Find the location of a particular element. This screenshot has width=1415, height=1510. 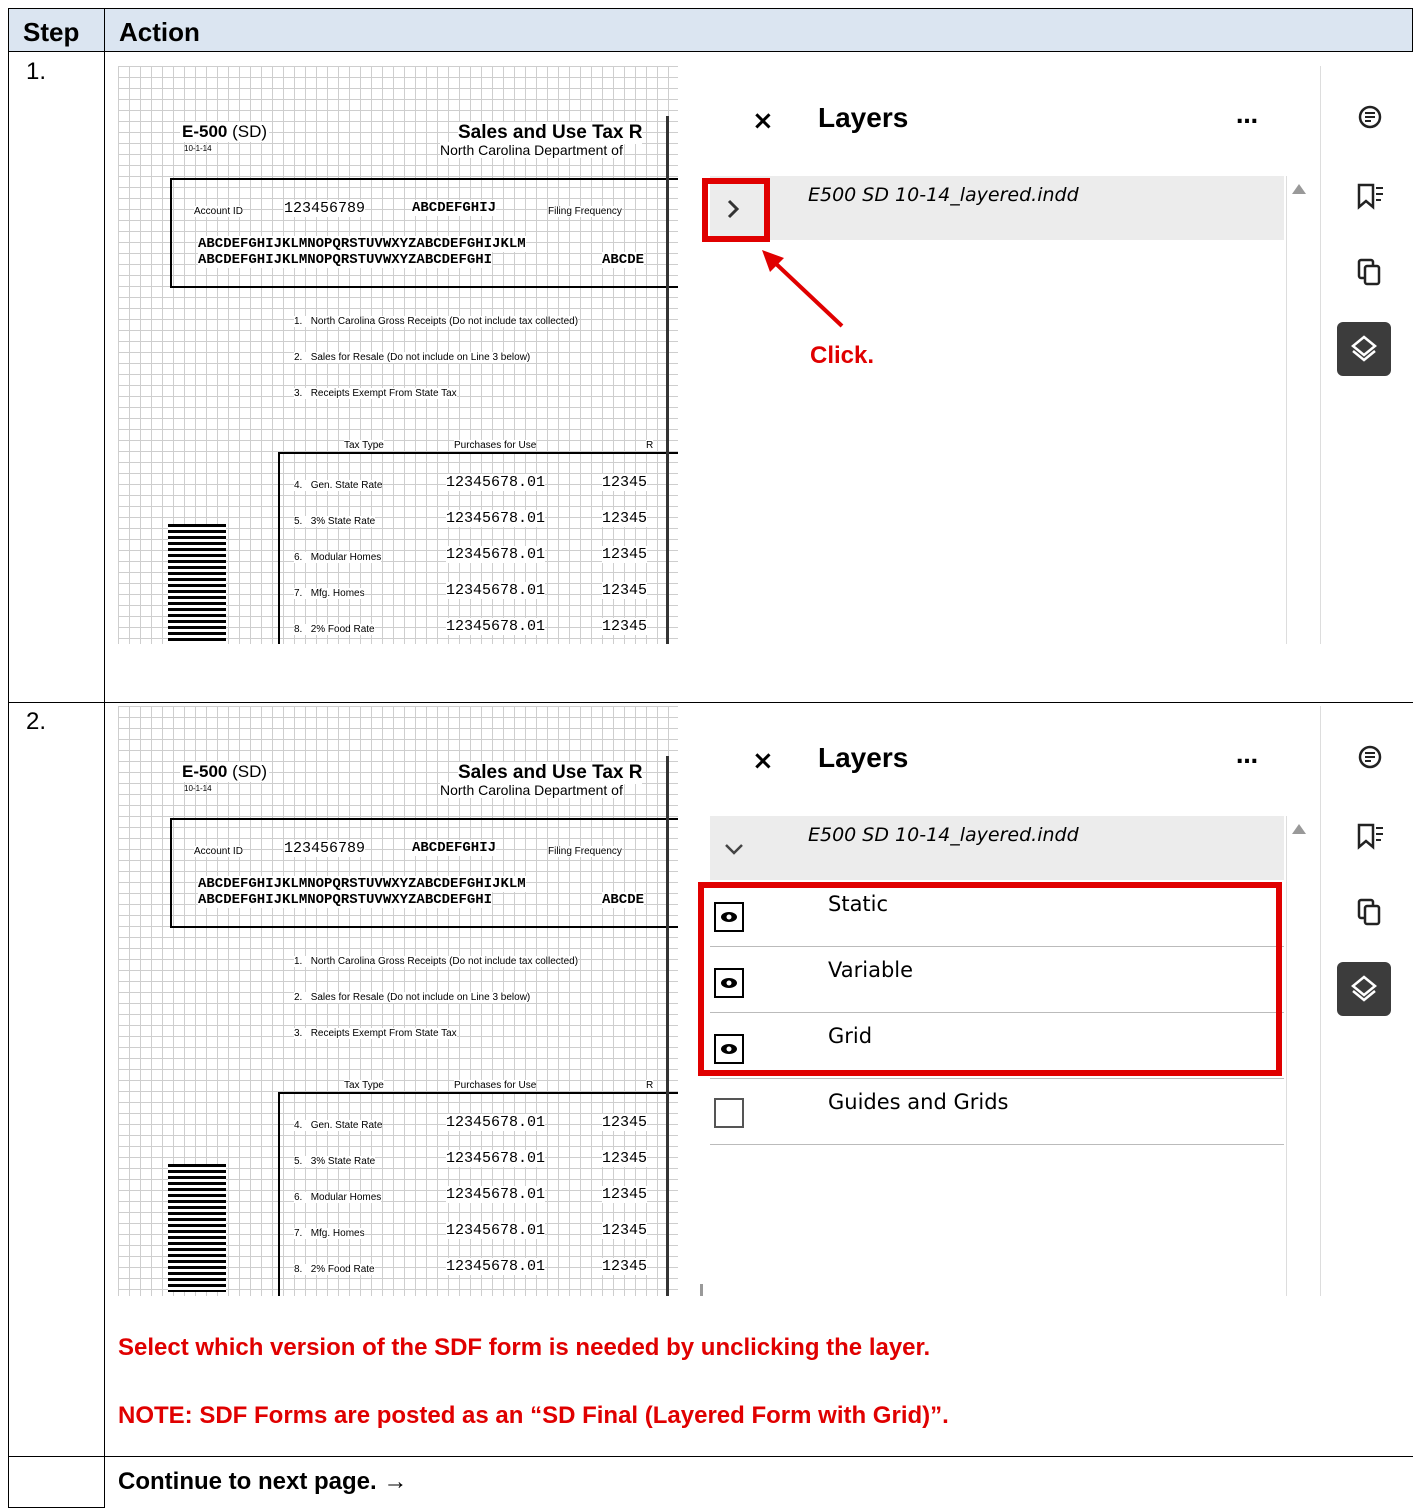

line-3-text: Receipts Exempt From State Tax is located at coordinates (383, 1033).